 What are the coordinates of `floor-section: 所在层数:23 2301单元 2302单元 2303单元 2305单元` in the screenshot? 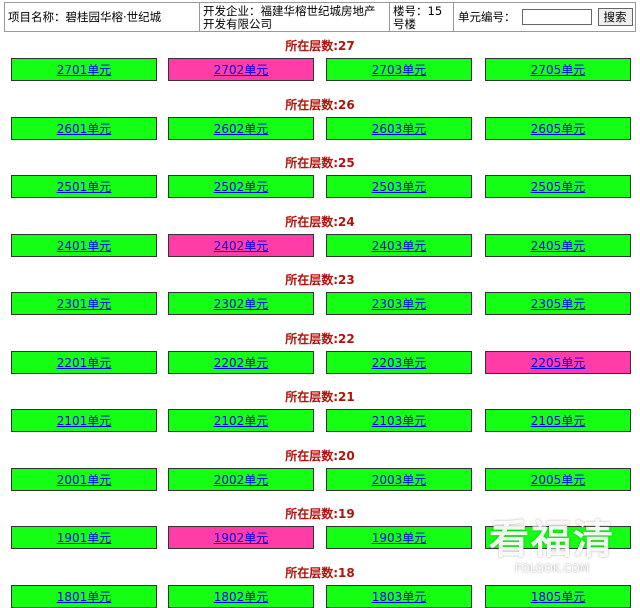 It's located at (320, 297).